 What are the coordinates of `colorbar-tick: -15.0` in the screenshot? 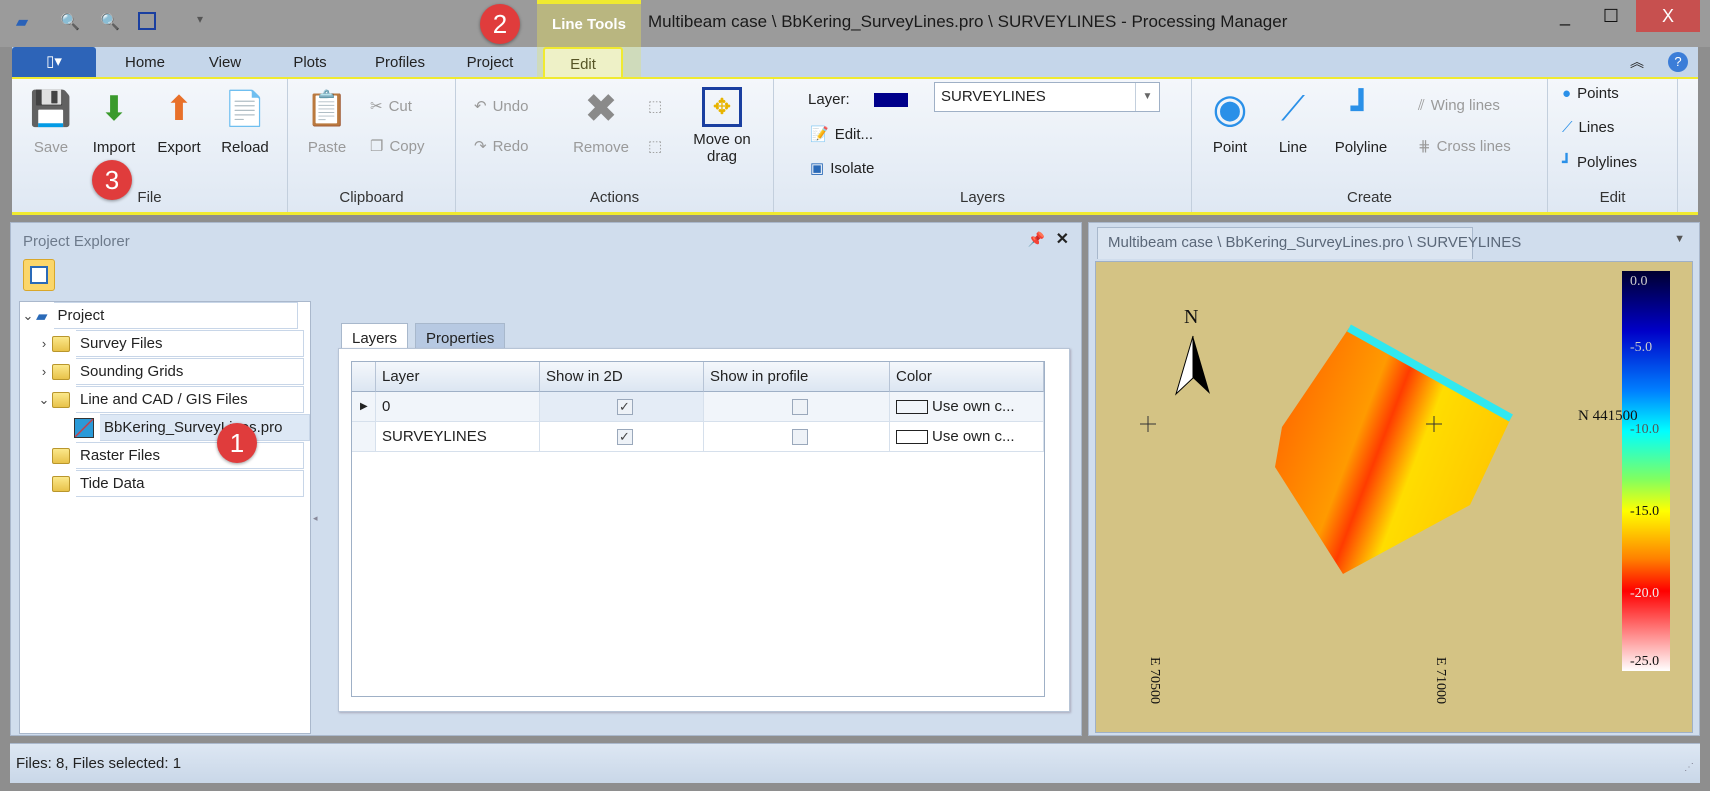 It's located at (1645, 511).